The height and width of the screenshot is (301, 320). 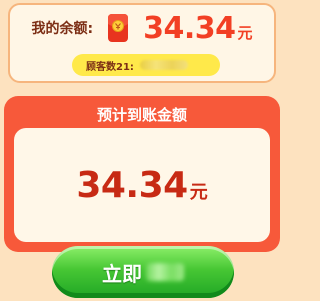 What do you see at coordinates (143, 272) in the screenshot?
I see `withdraw-button: 立即` at bounding box center [143, 272].